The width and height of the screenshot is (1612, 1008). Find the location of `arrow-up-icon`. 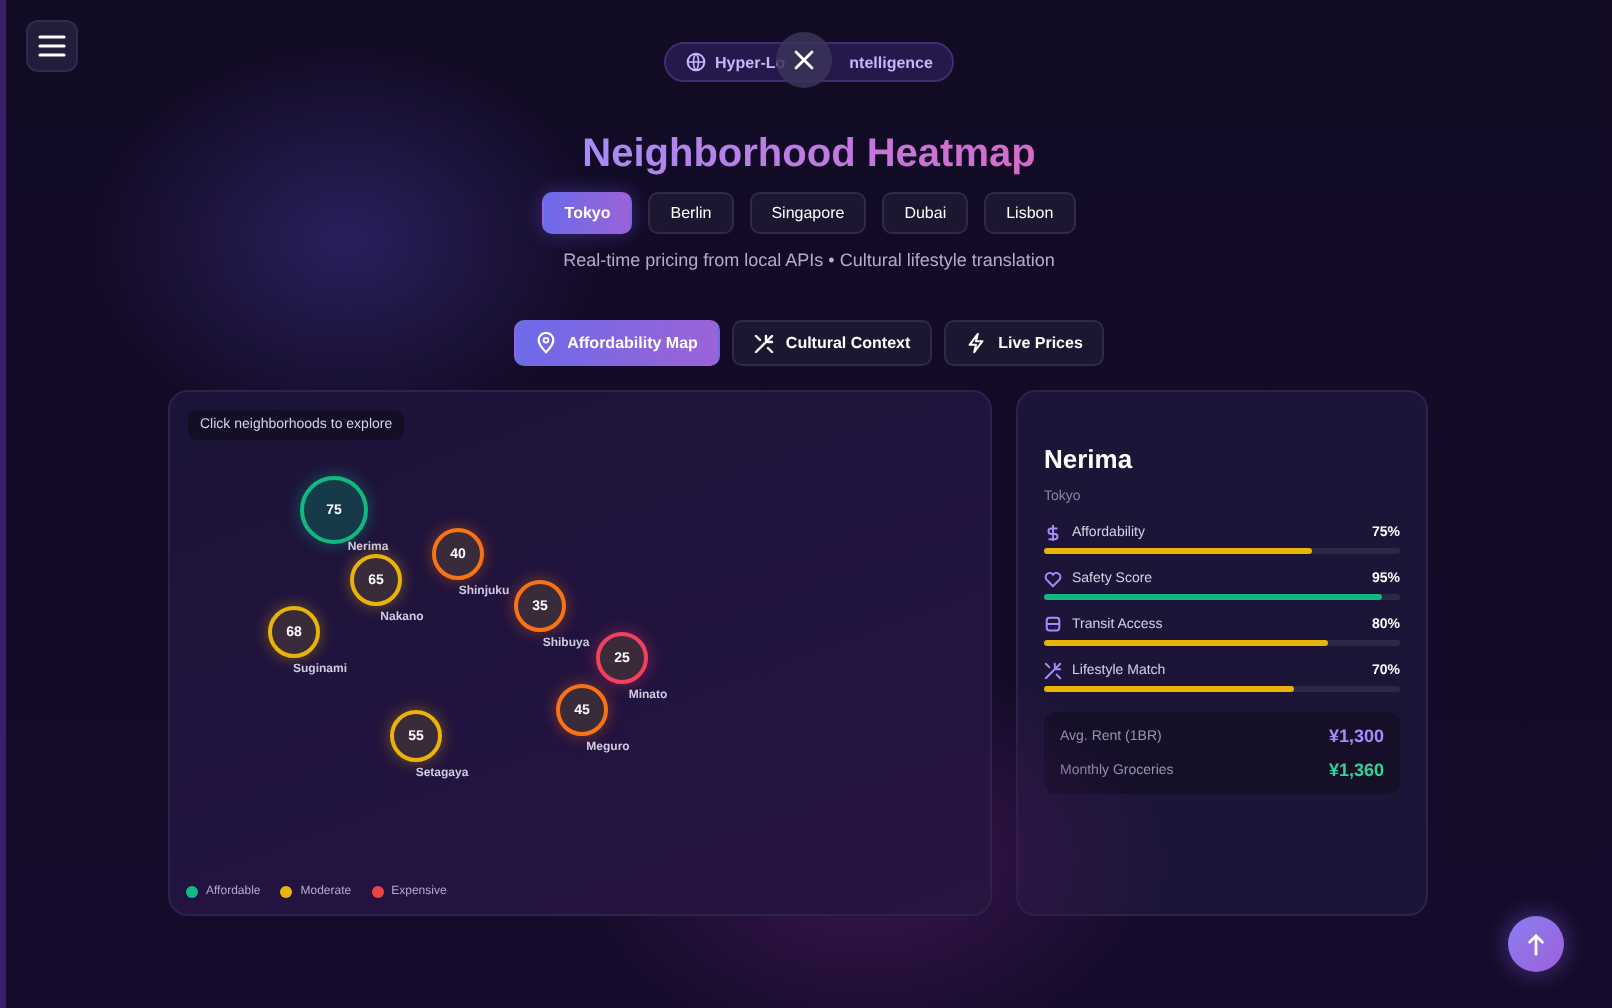

arrow-up-icon is located at coordinates (1536, 944).